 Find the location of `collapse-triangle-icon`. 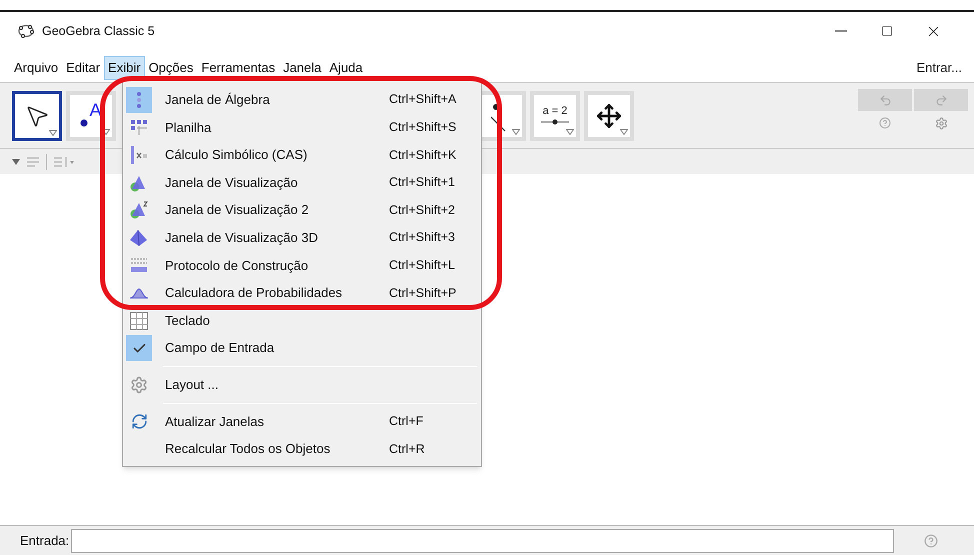

collapse-triangle-icon is located at coordinates (16, 161).